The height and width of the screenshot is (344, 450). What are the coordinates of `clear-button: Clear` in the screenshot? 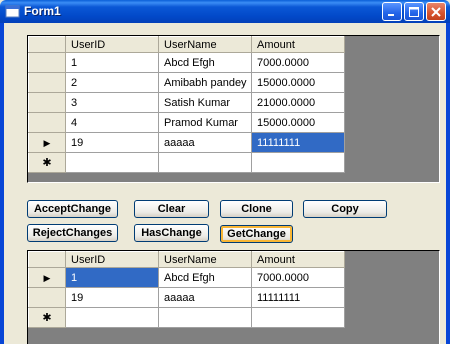 It's located at (171, 209).